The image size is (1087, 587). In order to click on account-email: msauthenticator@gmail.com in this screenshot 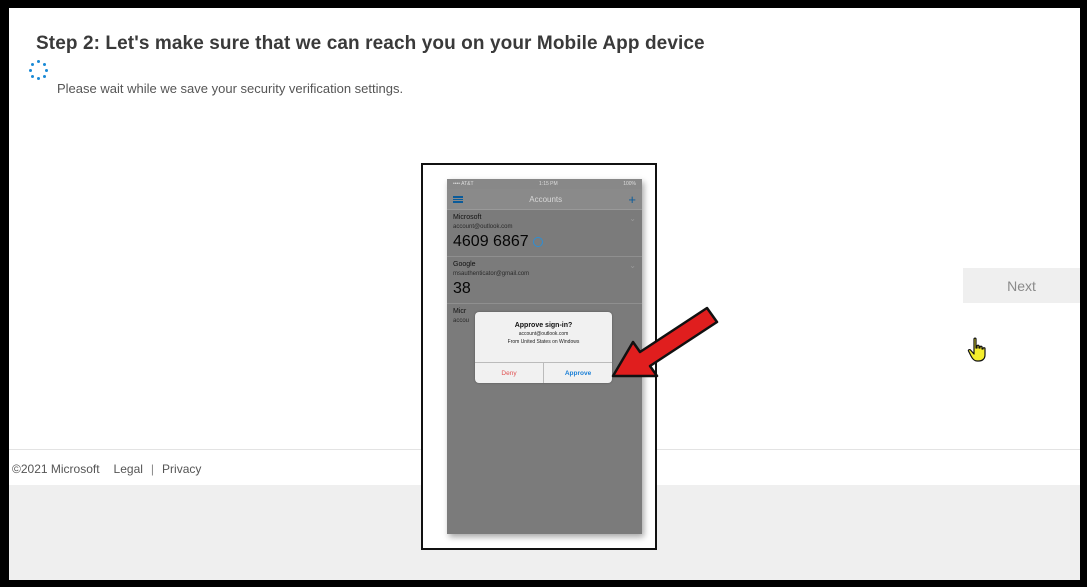, I will do `click(491, 274)`.